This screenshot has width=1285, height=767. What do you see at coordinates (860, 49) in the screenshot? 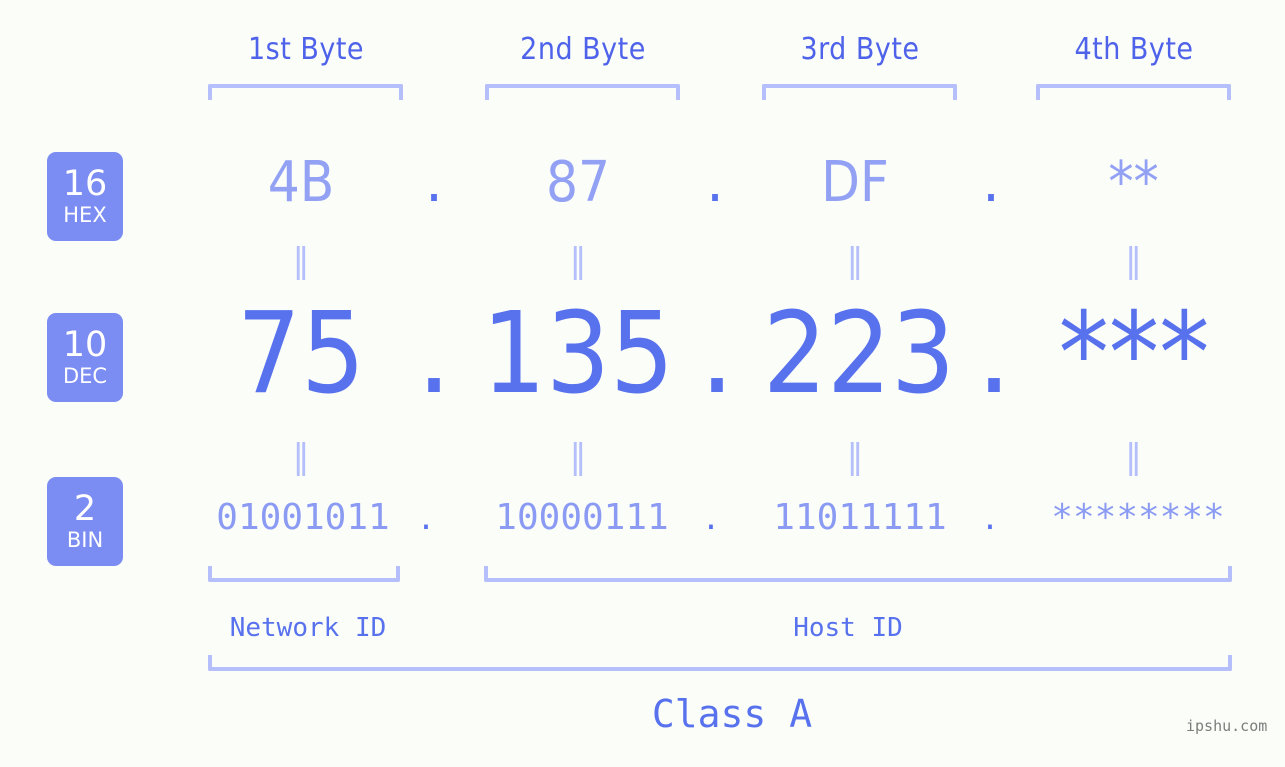
I see `byte-header-3: 3rd Byte` at bounding box center [860, 49].